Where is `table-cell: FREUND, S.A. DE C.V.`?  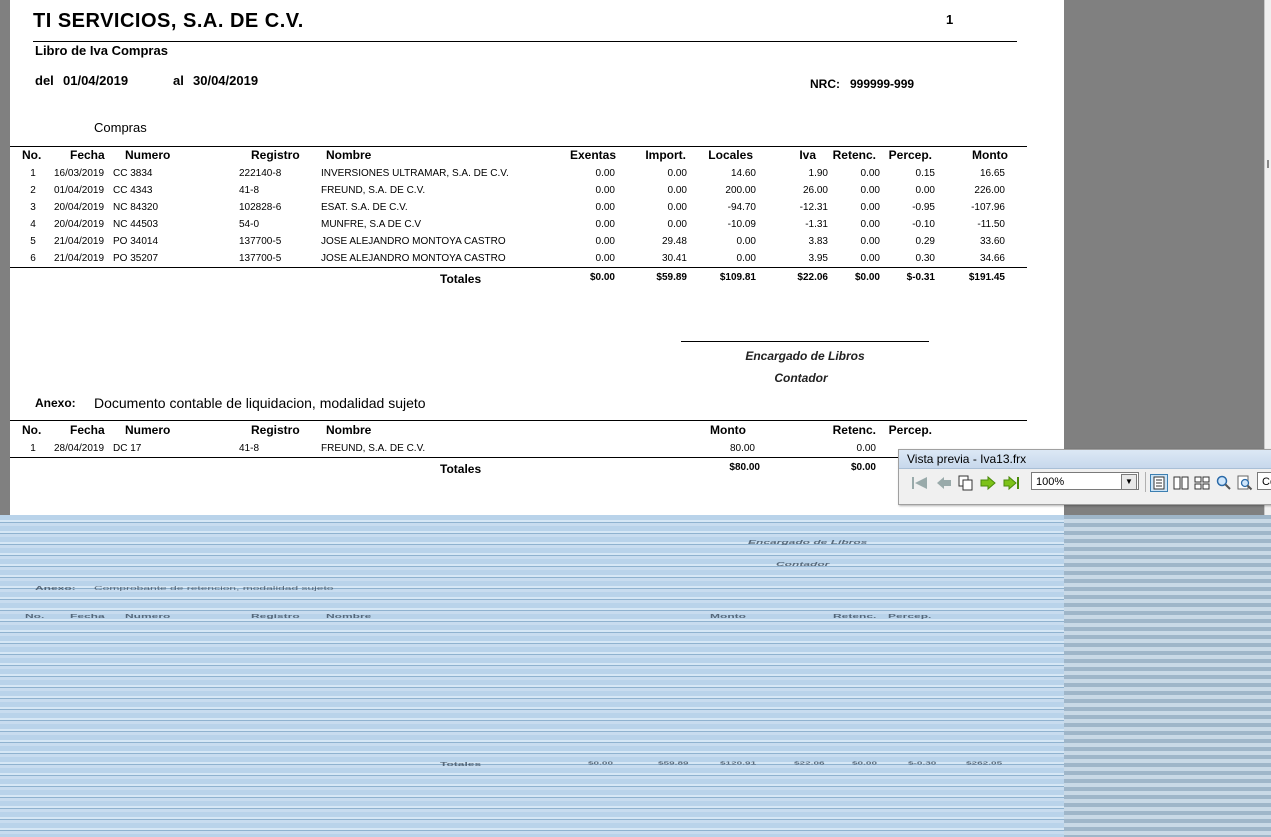 table-cell: FREUND, S.A. DE C.V. is located at coordinates (373, 190).